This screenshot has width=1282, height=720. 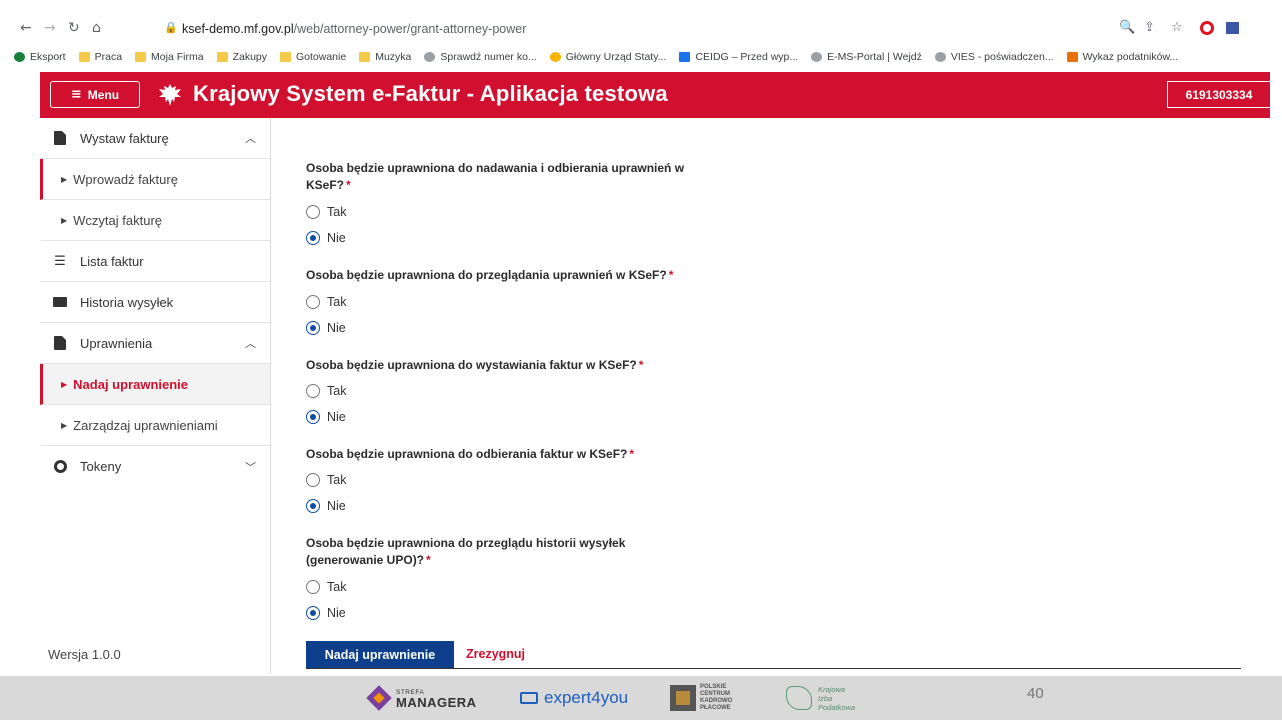 I want to click on bookmark-eksport: Eksport, so click(x=40, y=57).